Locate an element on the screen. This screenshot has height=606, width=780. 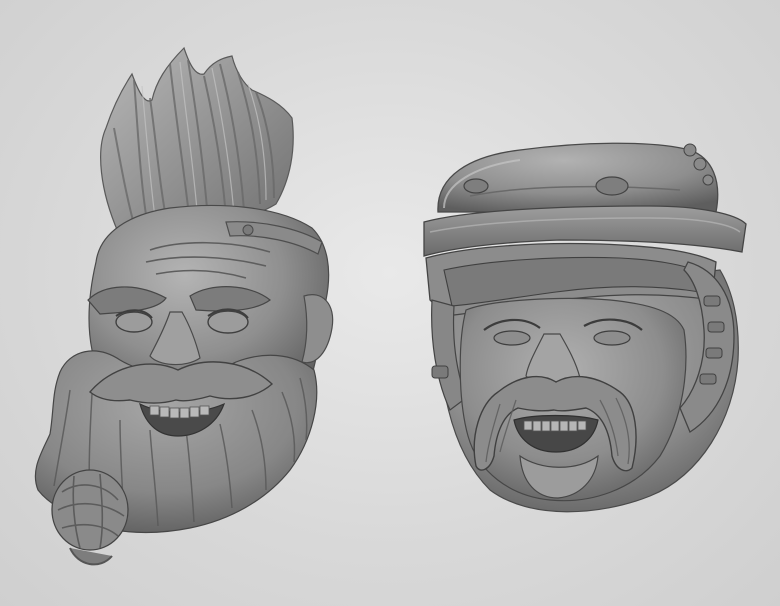
teeth is located at coordinates (555, 426).